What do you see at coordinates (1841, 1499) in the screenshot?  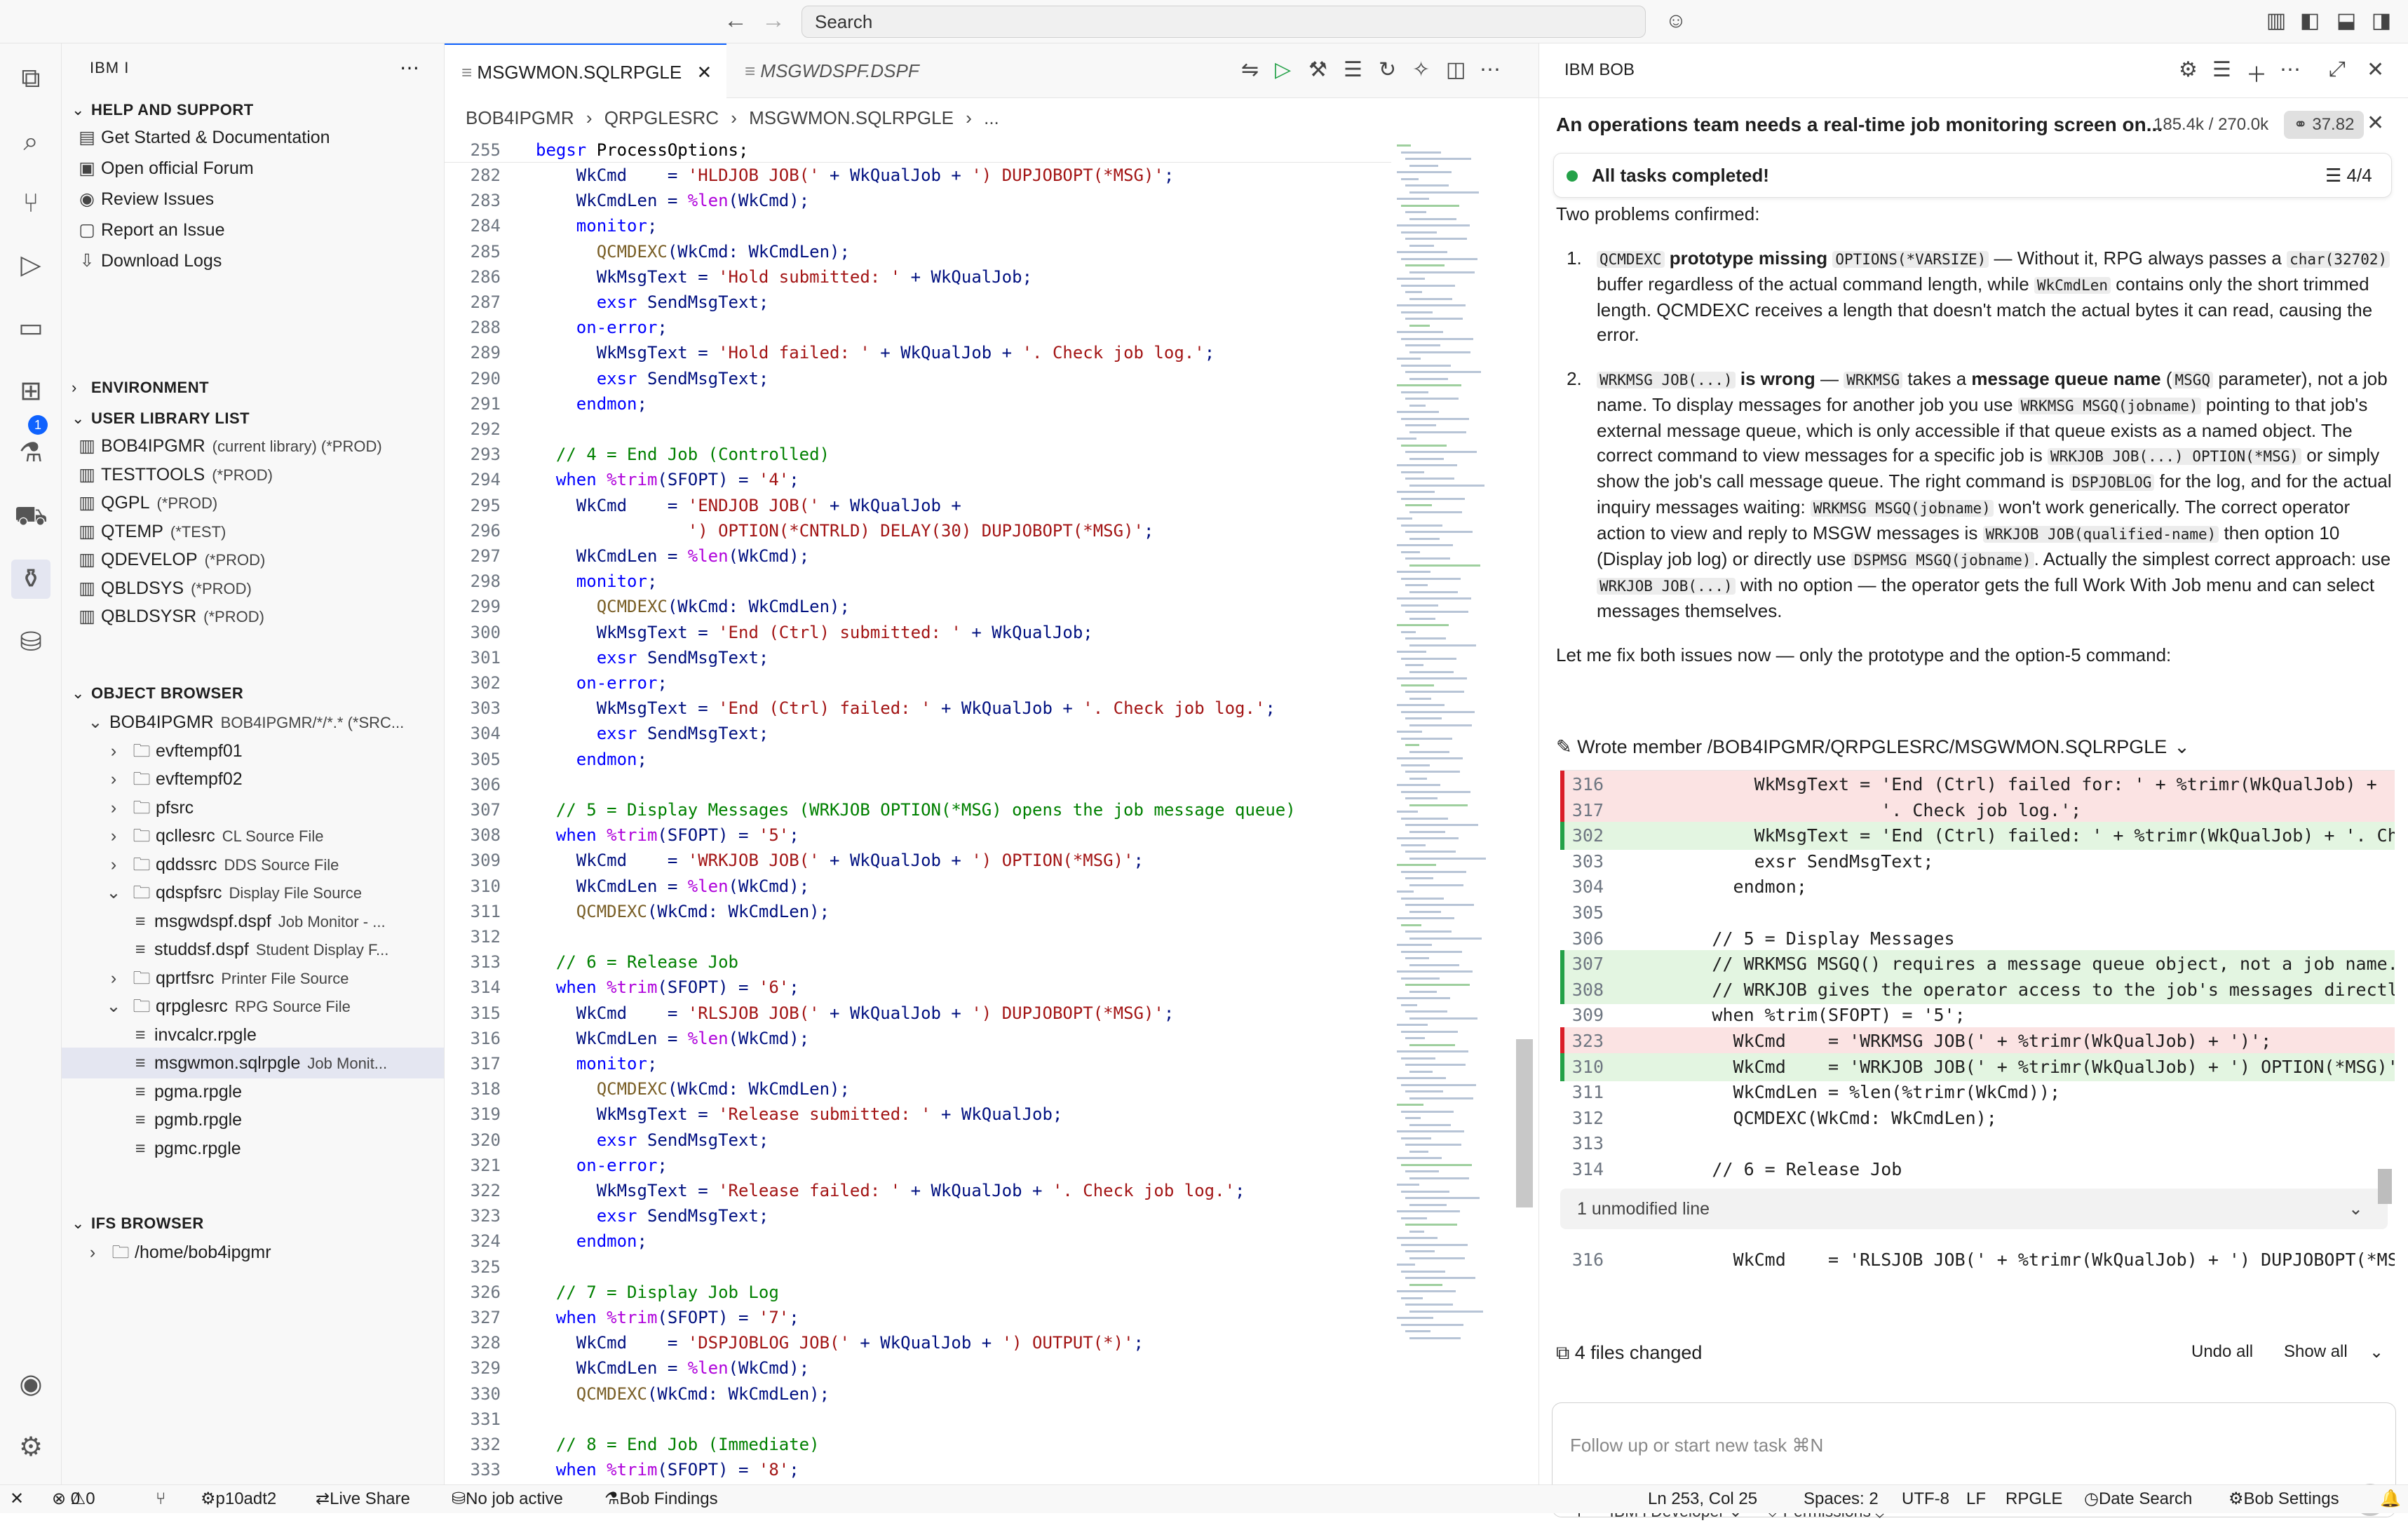 I see `indent-setting: Spaces: 2` at bounding box center [1841, 1499].